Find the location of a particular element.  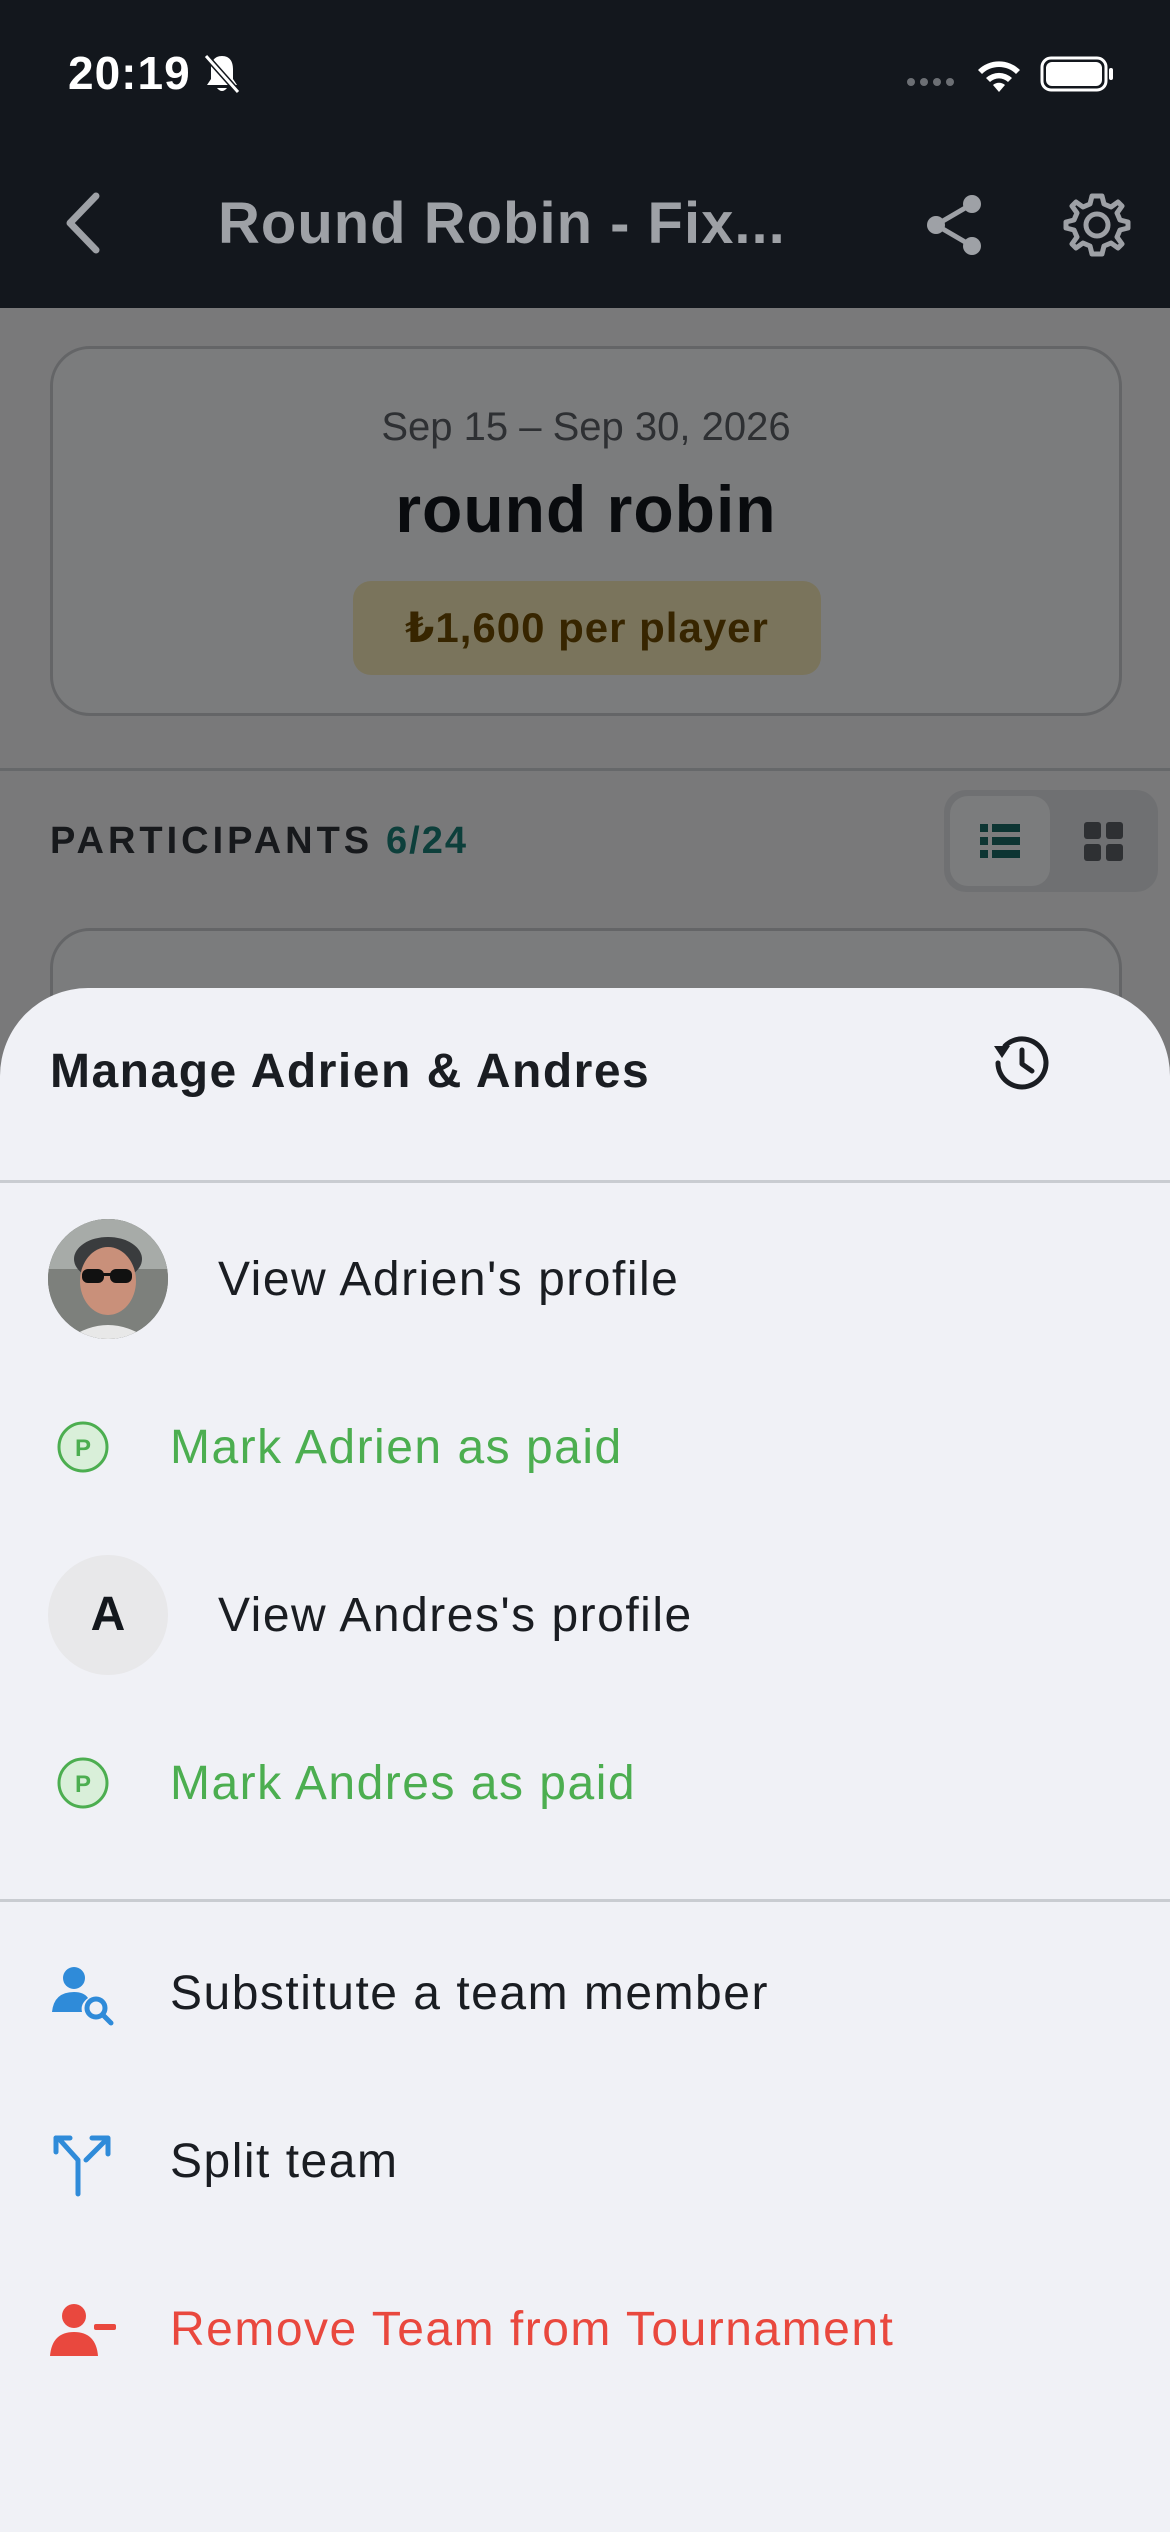

mark-adrien-paid-row: P Mark Adrien as paid is located at coordinates (585, 1447).